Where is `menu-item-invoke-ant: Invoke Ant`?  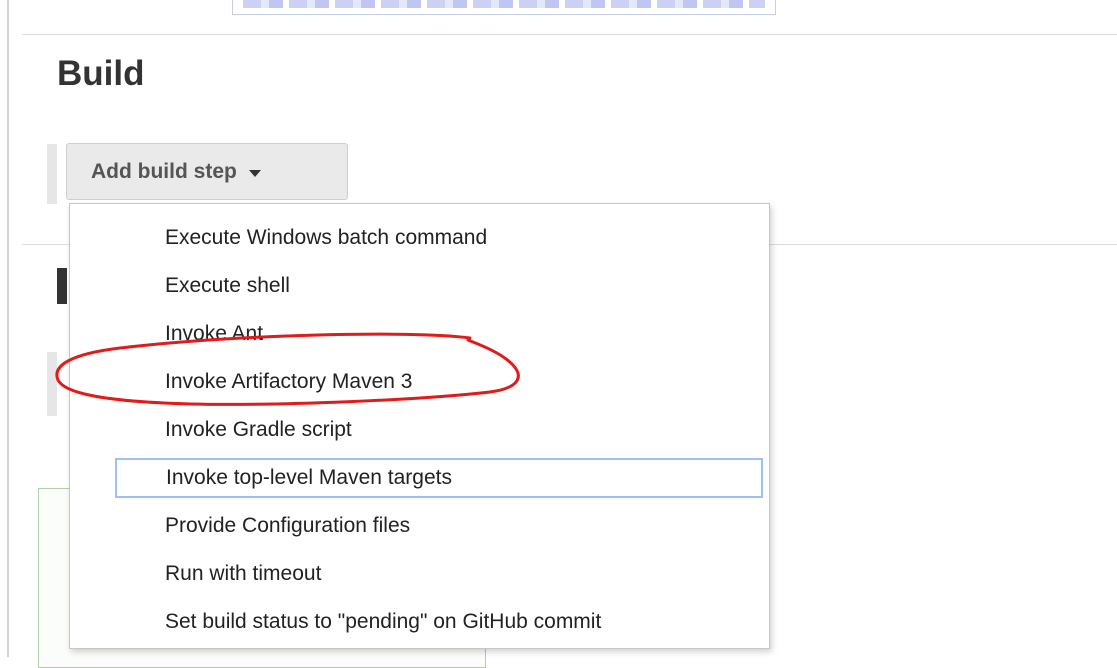 menu-item-invoke-ant: Invoke Ant is located at coordinates (439, 334).